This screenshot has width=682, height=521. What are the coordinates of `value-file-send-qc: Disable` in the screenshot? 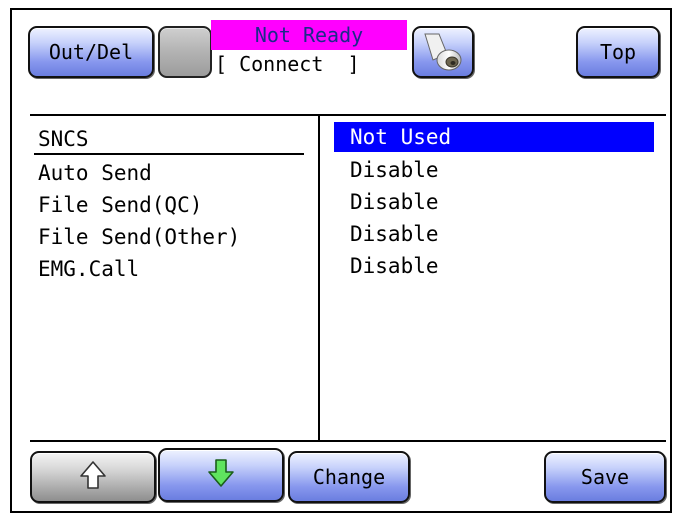 It's located at (494, 202).